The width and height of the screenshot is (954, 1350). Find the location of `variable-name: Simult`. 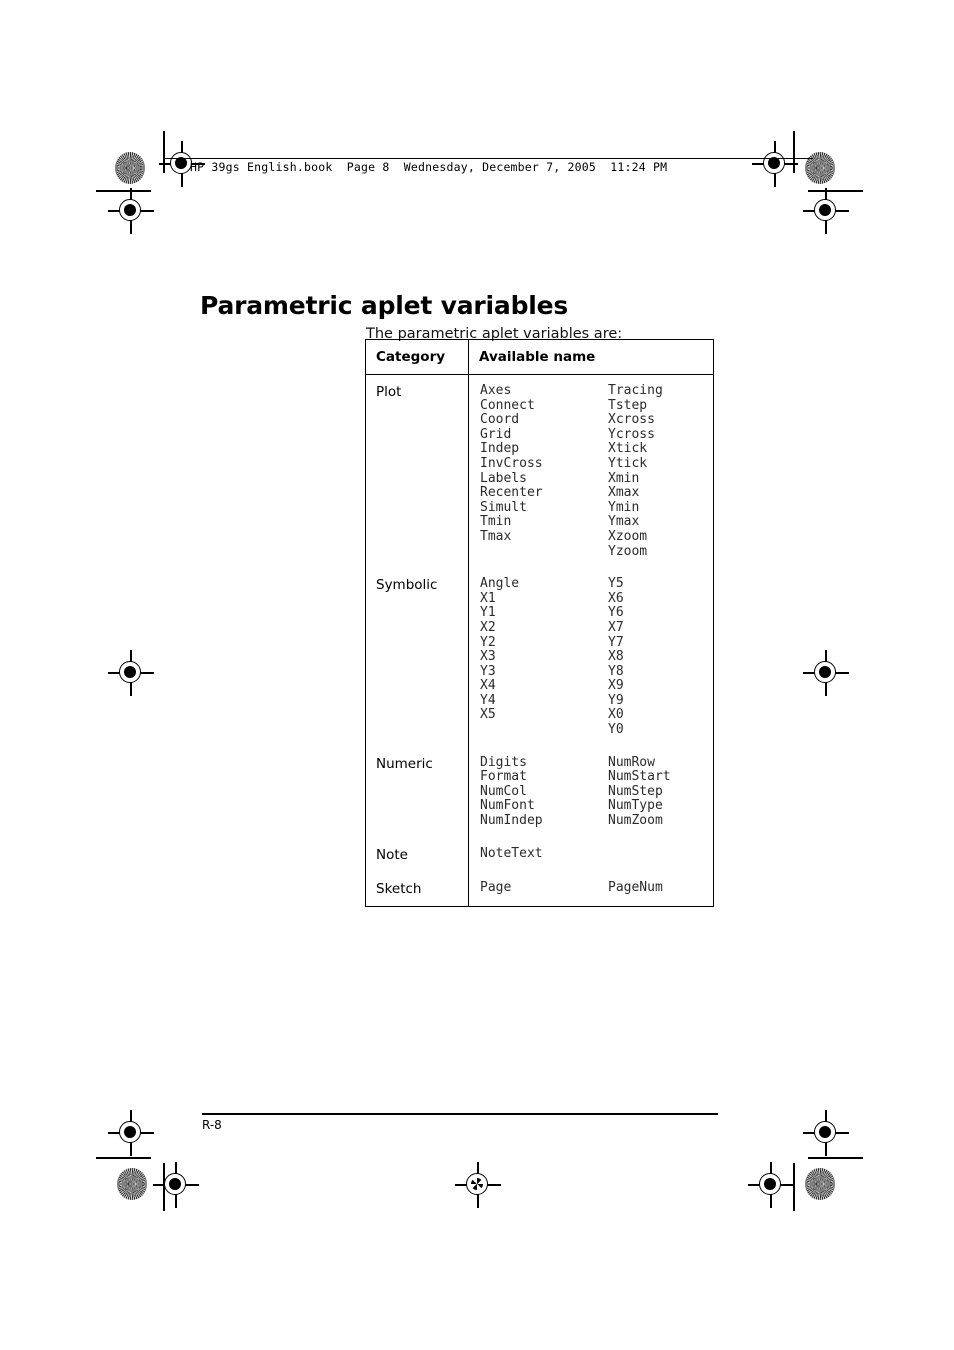

variable-name: Simult is located at coordinates (503, 507).